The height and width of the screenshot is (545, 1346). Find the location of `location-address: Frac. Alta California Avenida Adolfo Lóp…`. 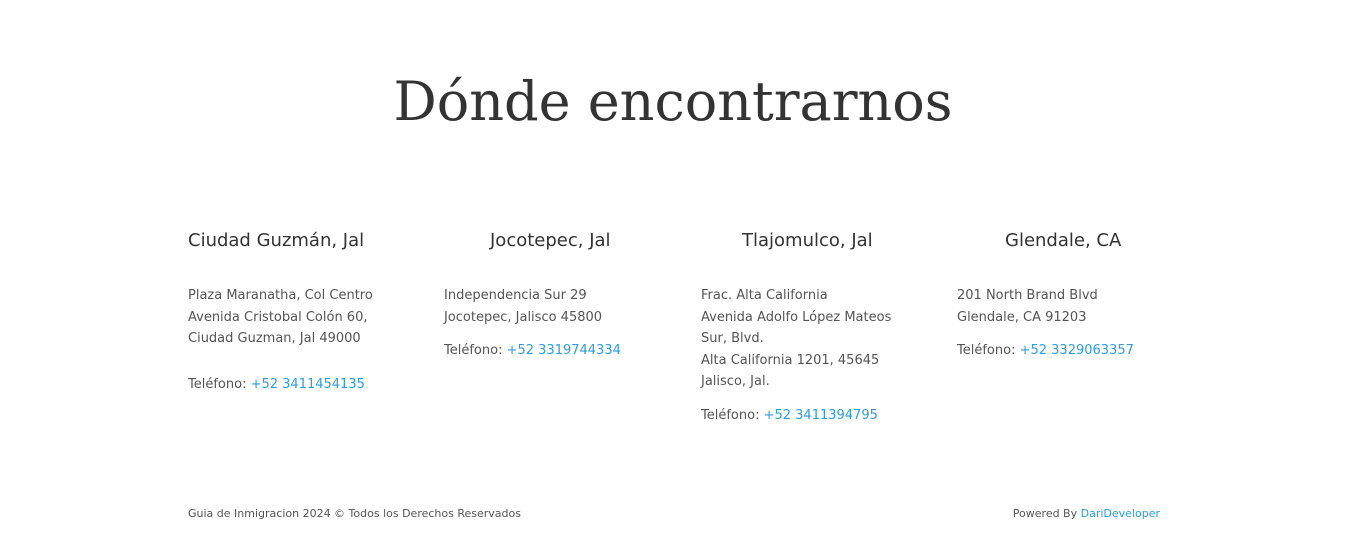

location-address: Frac. Alta California Avenida Adolfo Lóp… is located at coordinates (806, 339).